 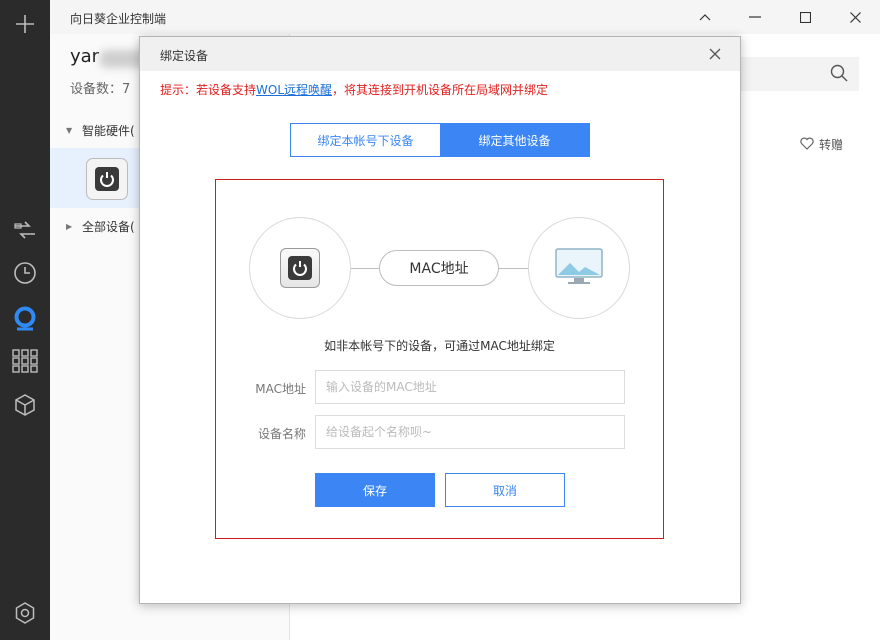 I want to click on mac-bind-hint: 如非本帐号下的设备，可通过MAC地址绑定, so click(x=439, y=346).